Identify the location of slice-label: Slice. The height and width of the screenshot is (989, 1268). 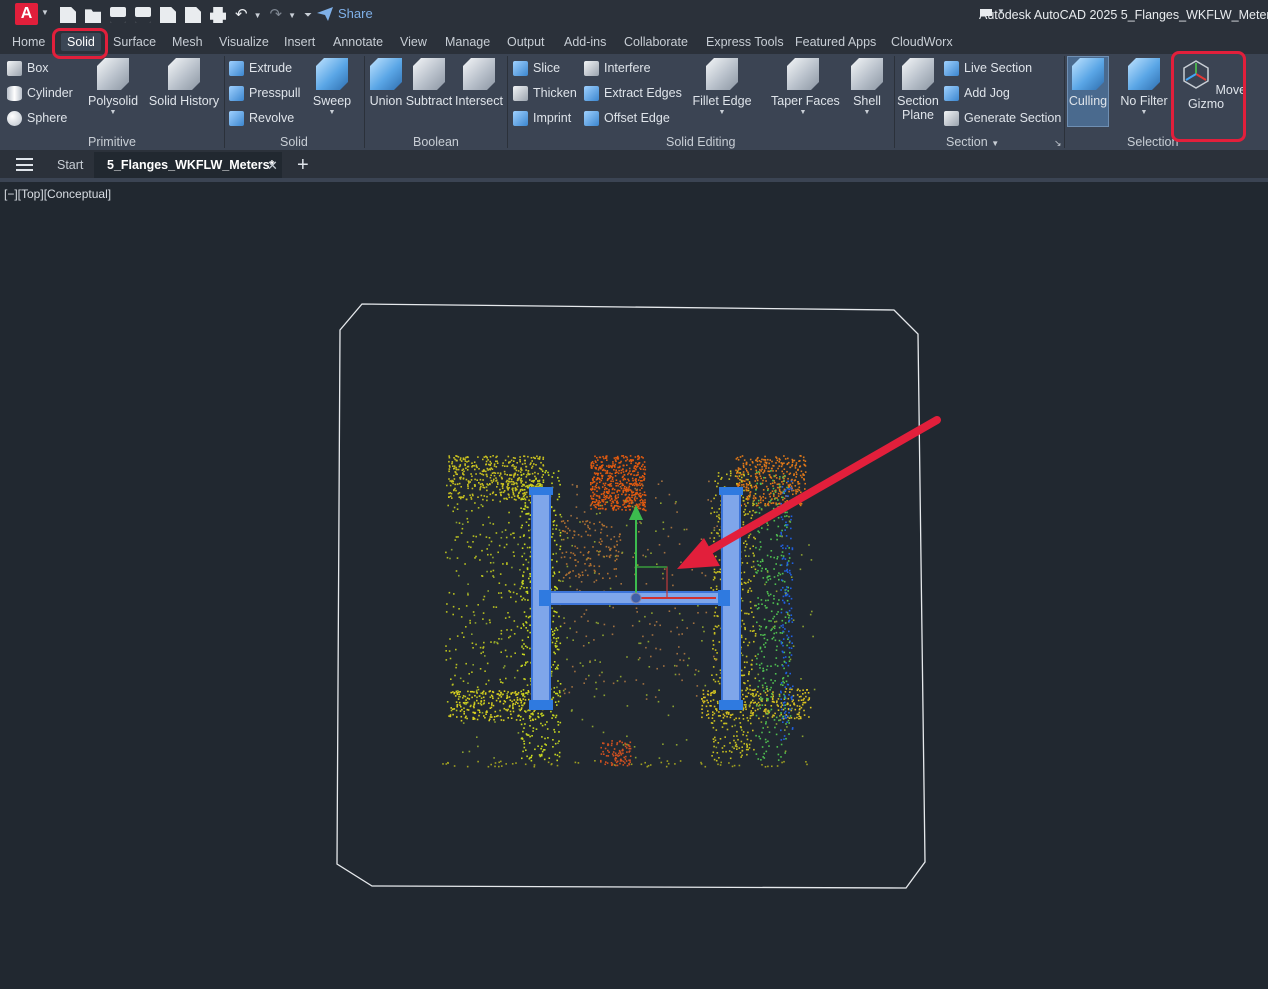
(547, 68).